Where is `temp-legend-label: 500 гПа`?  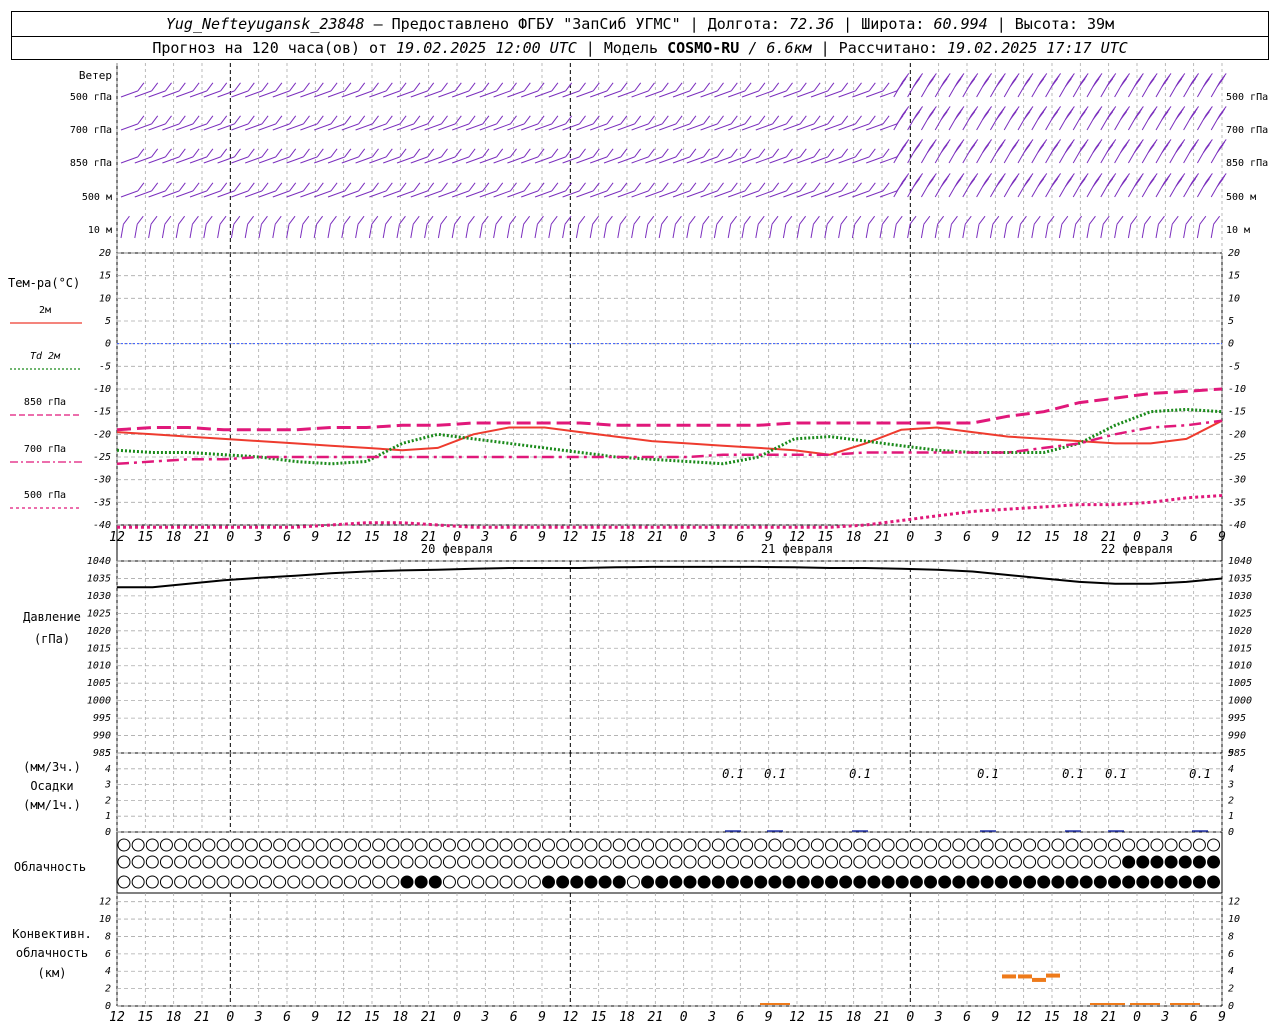 temp-legend-label: 500 гПа is located at coordinates (45, 495).